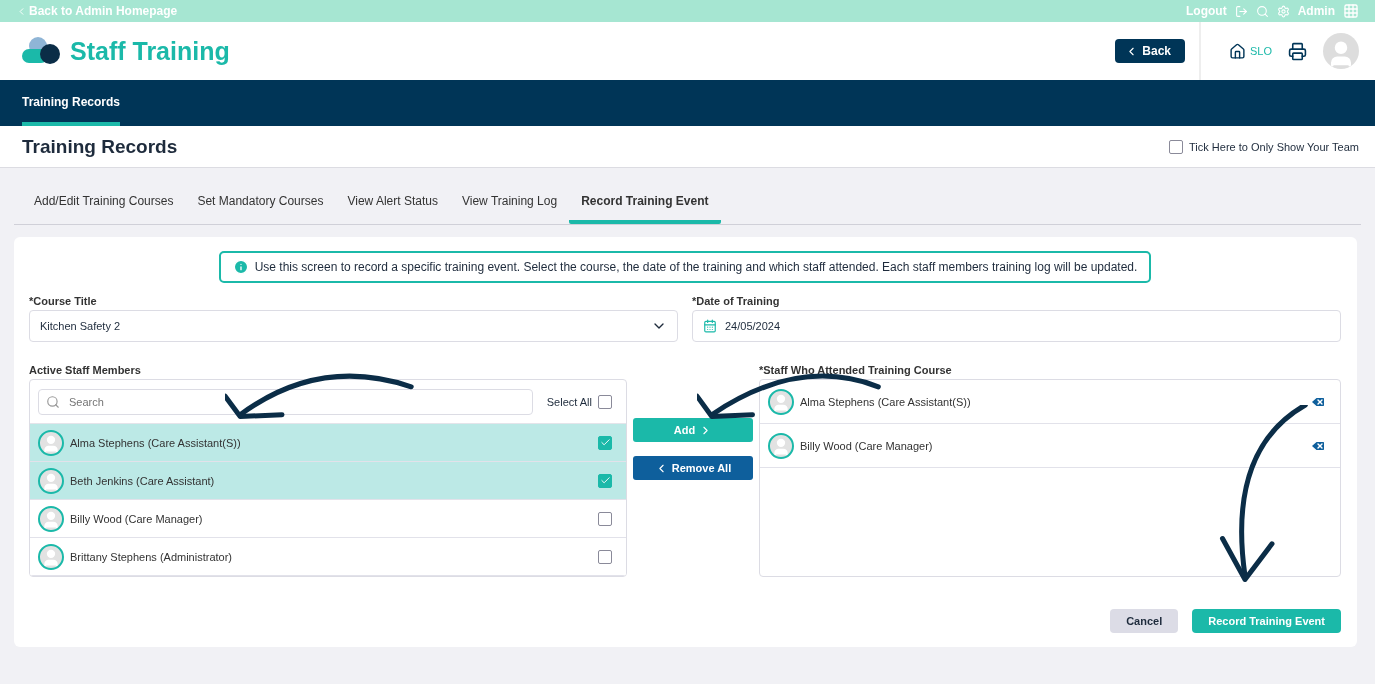 The width and height of the screenshot is (1375, 684). I want to click on select-all-label: Select All, so click(569, 401).